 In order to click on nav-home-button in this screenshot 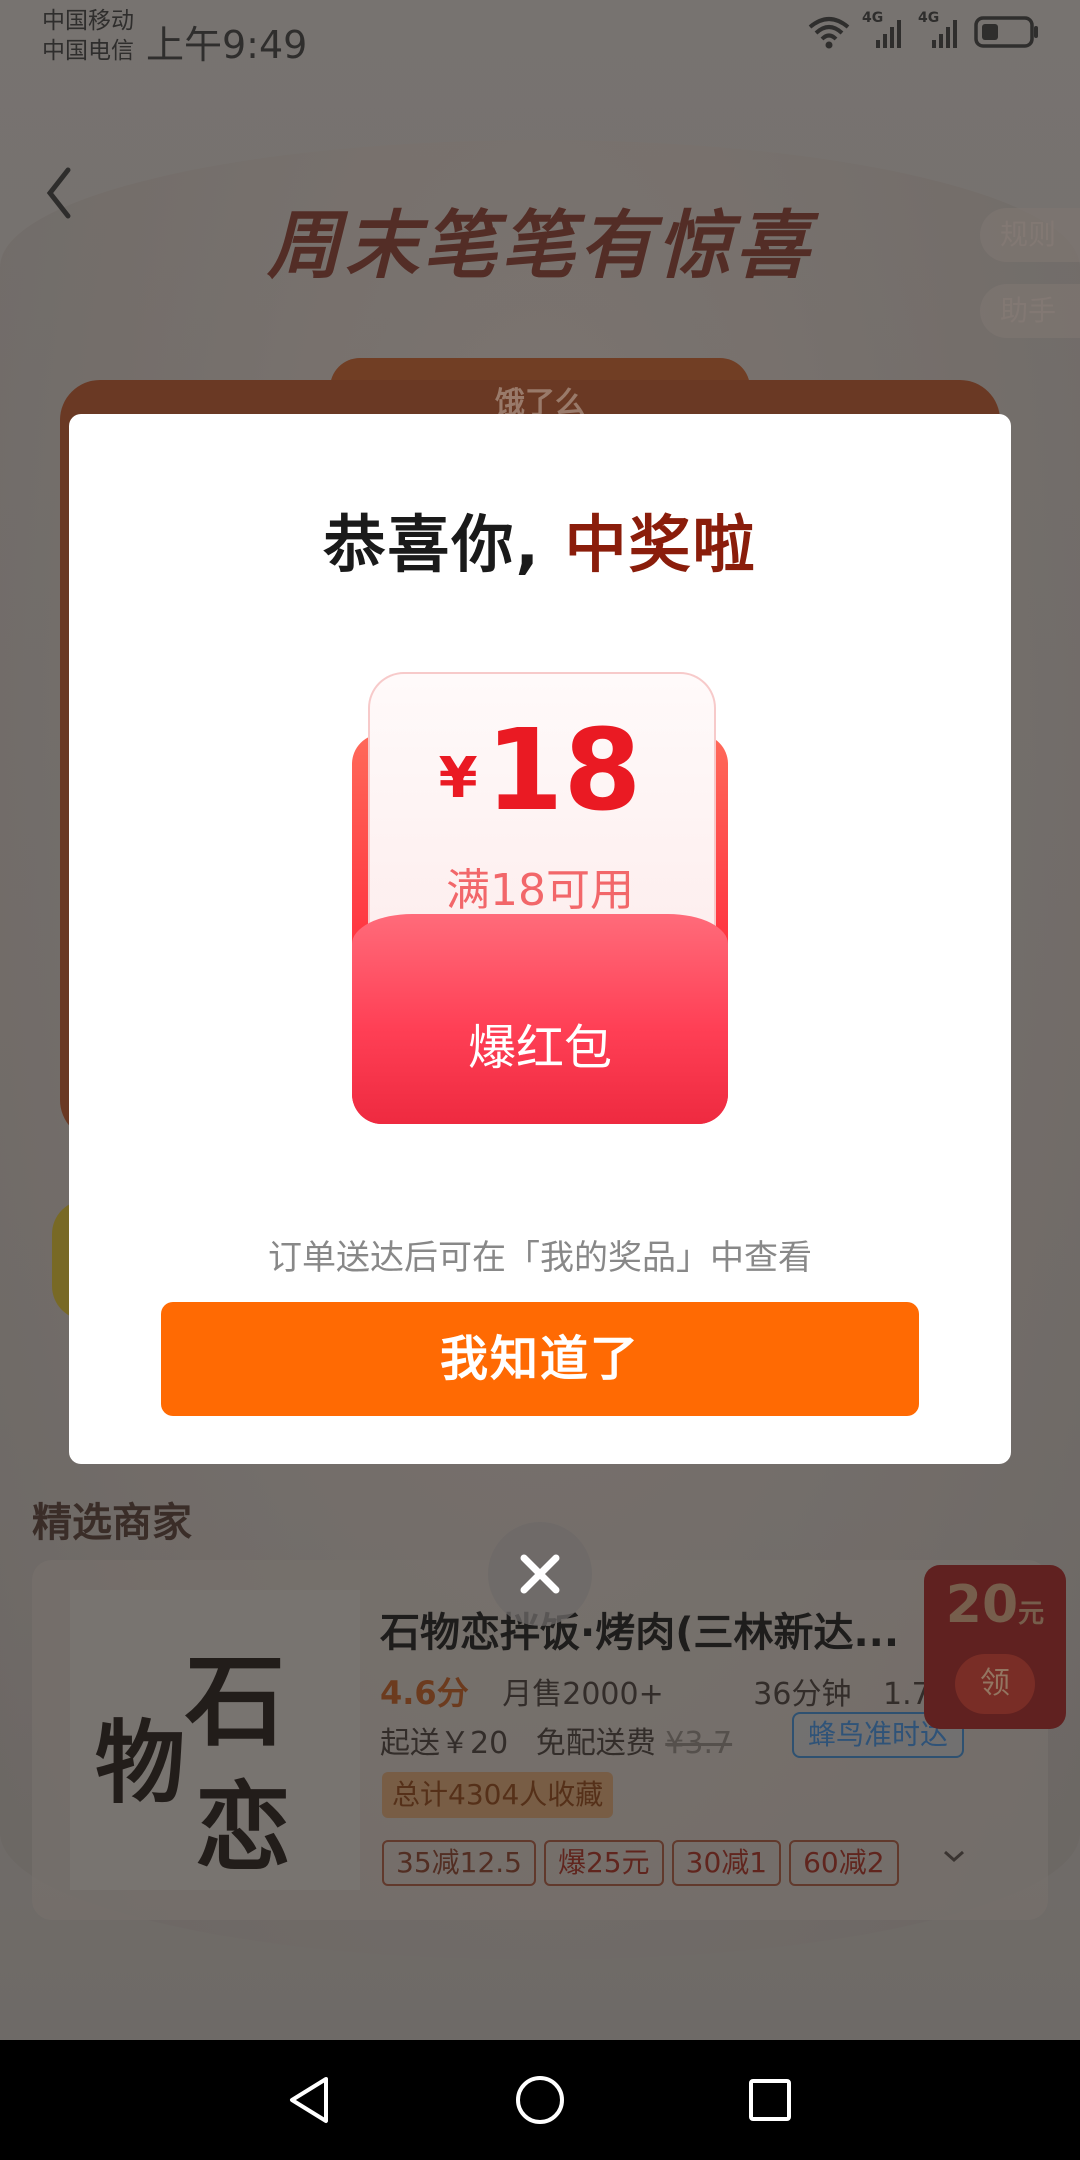, I will do `click(540, 2100)`.